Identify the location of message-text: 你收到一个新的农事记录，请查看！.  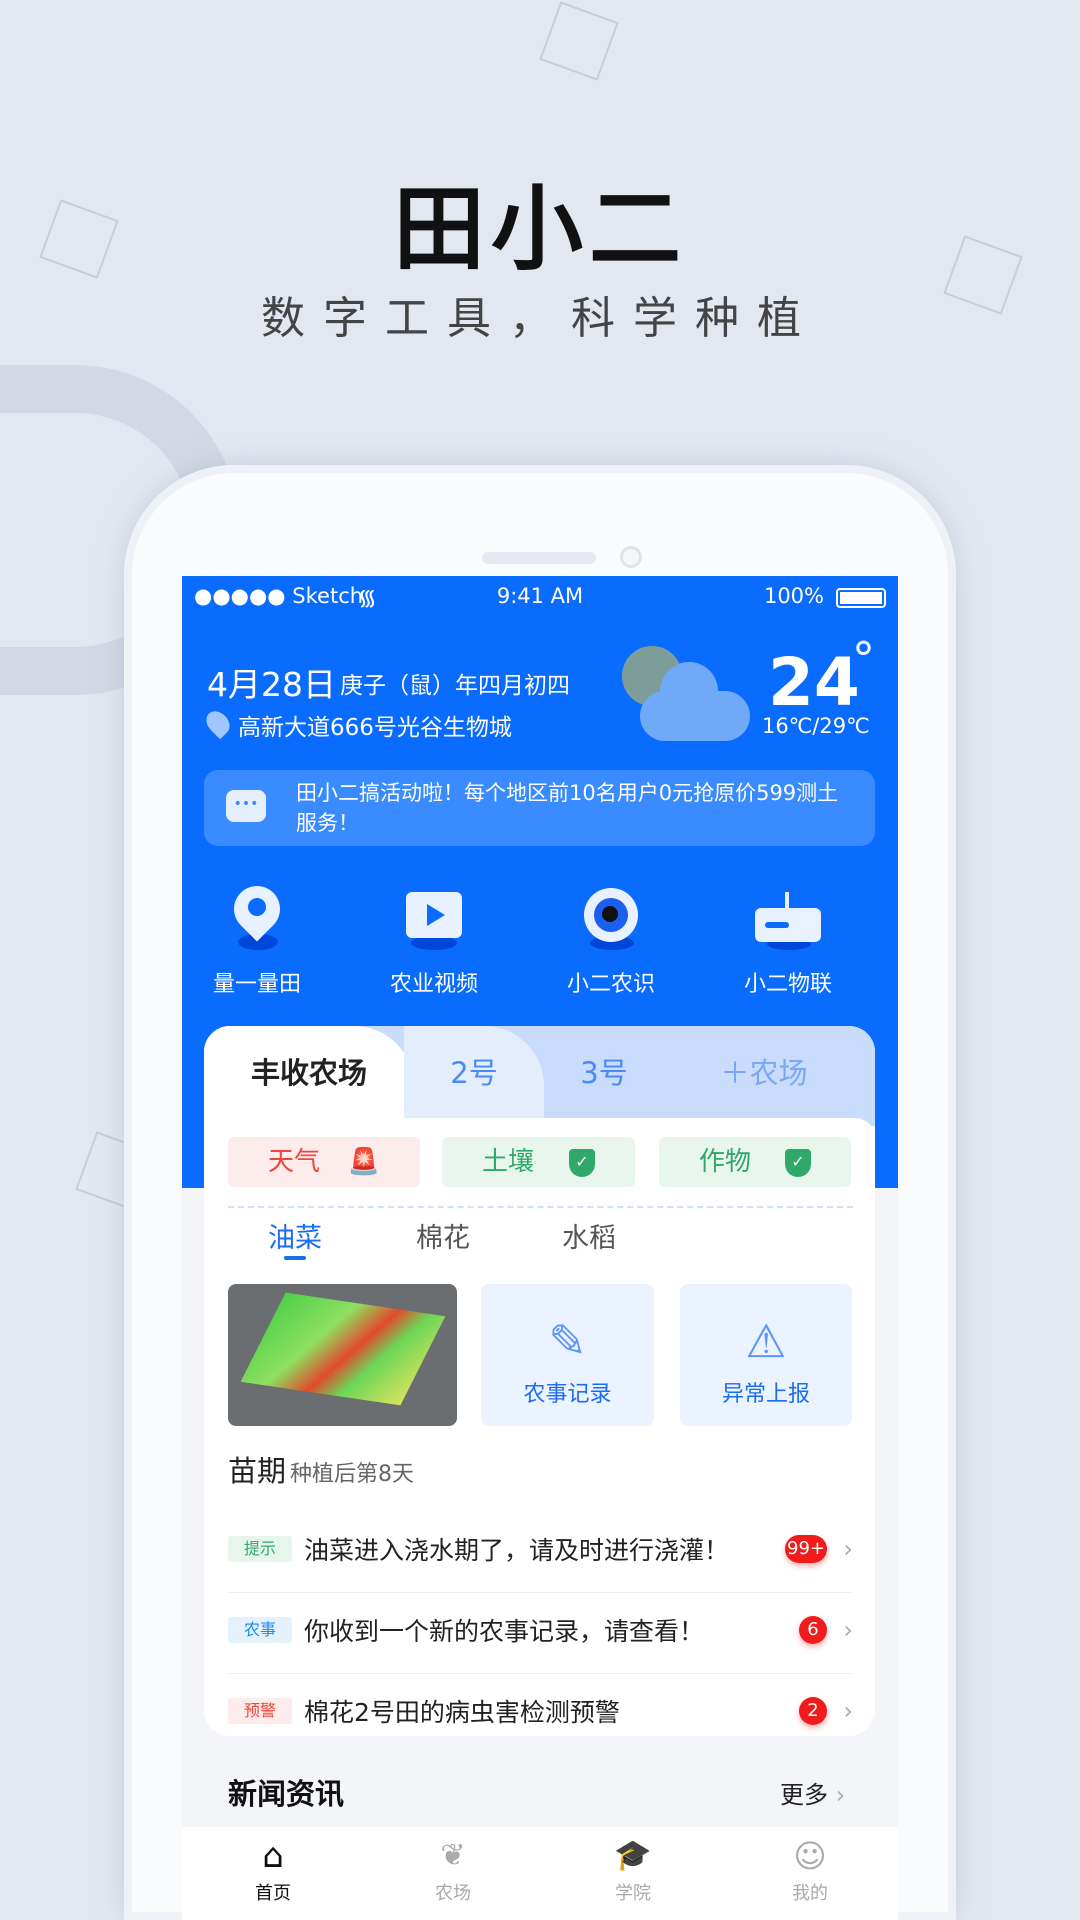
(504, 1631).